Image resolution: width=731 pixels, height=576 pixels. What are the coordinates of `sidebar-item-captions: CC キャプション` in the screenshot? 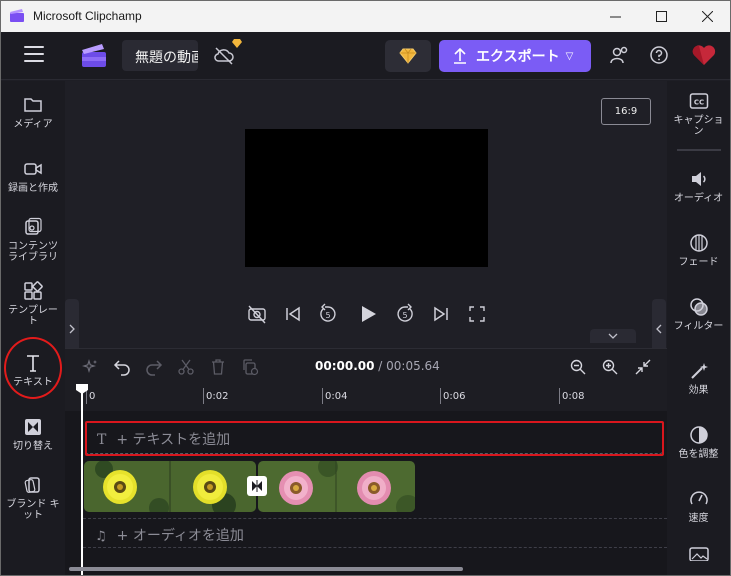 It's located at (698, 114).